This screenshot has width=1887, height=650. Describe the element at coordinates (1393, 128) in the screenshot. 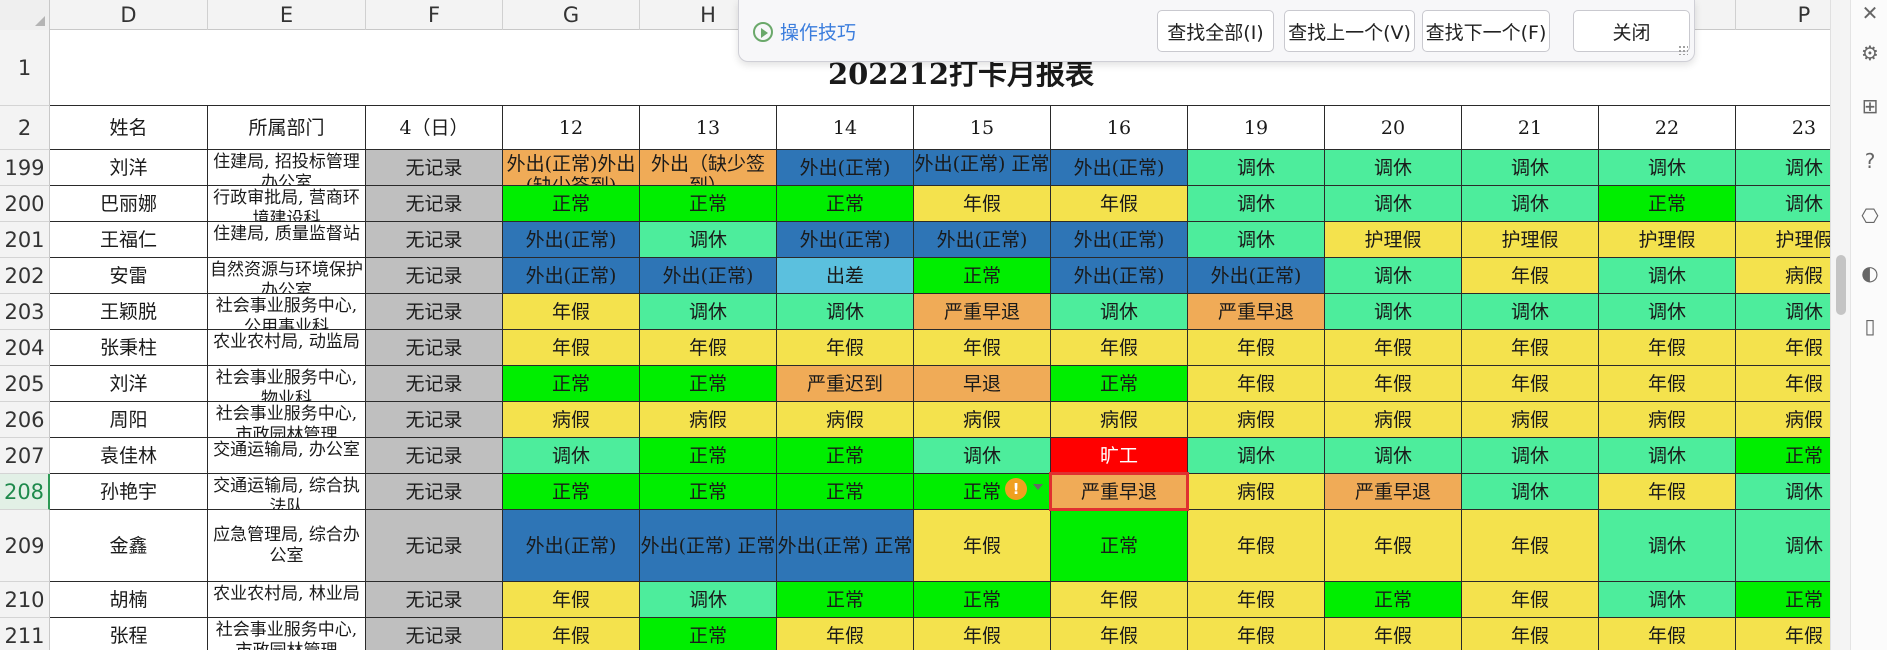

I see `header-day-20: 20` at that location.